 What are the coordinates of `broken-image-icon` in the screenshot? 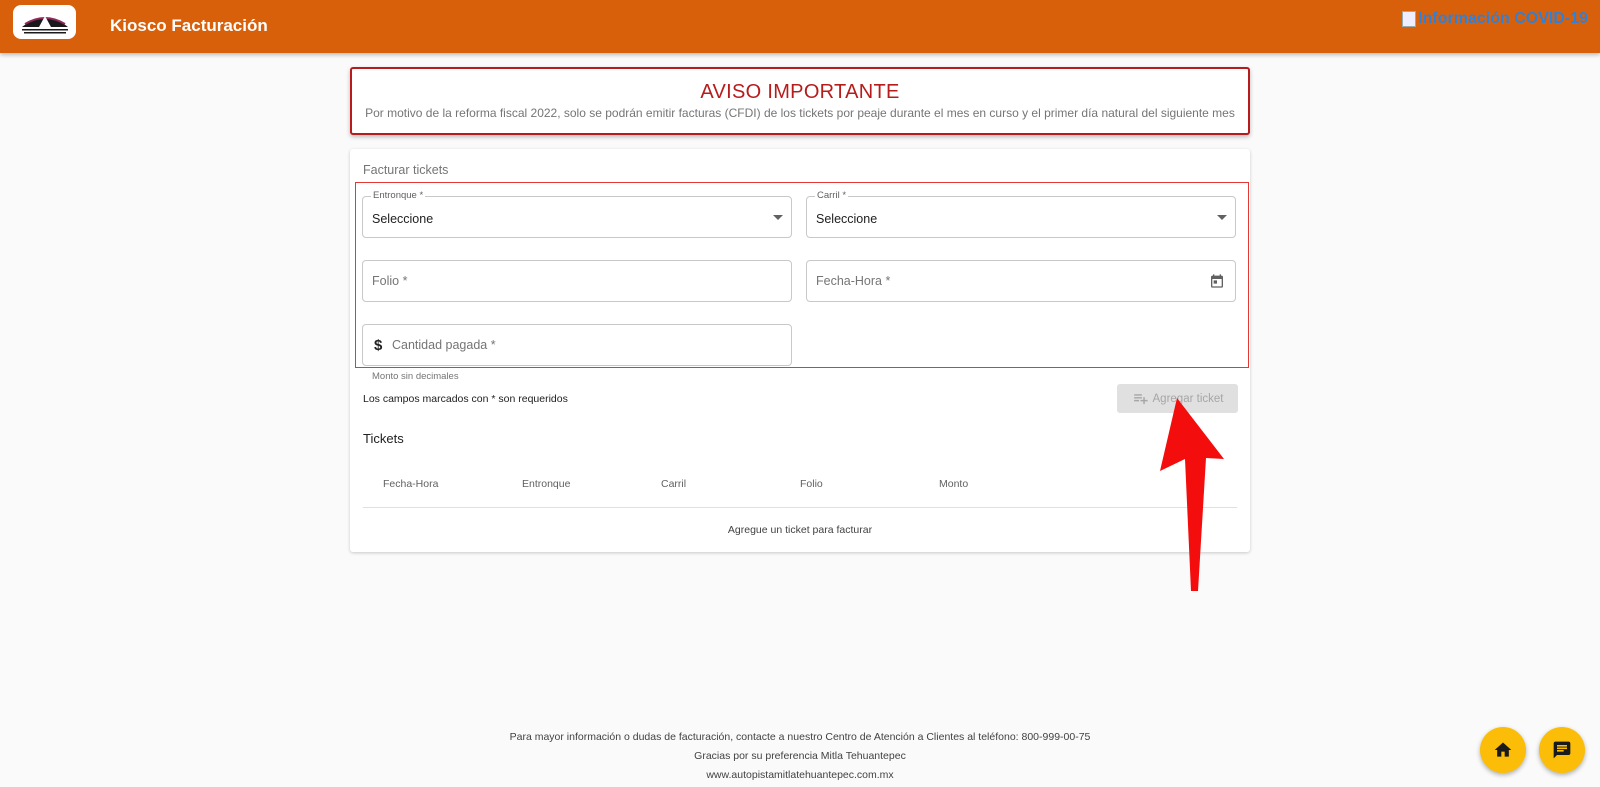 It's located at (1409, 19).